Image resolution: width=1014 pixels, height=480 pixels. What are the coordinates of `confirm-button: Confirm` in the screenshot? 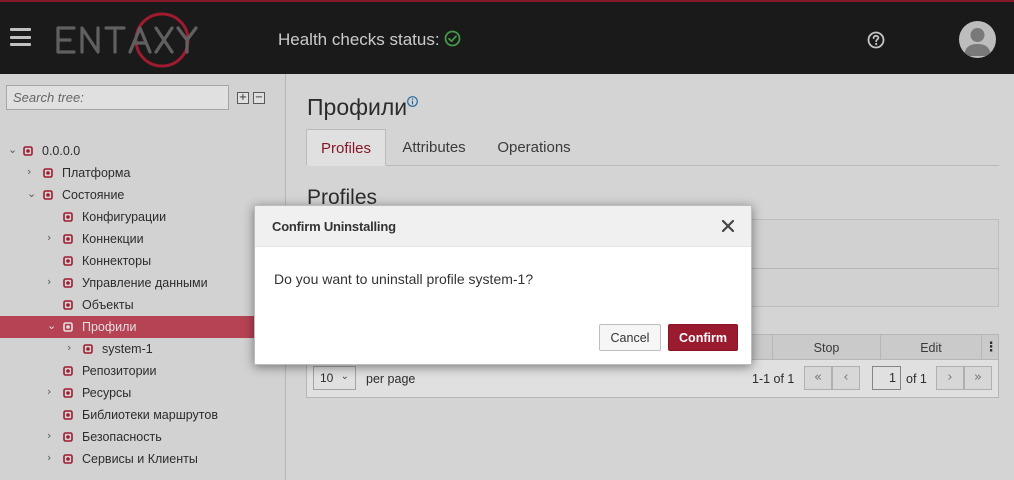 It's located at (703, 337).